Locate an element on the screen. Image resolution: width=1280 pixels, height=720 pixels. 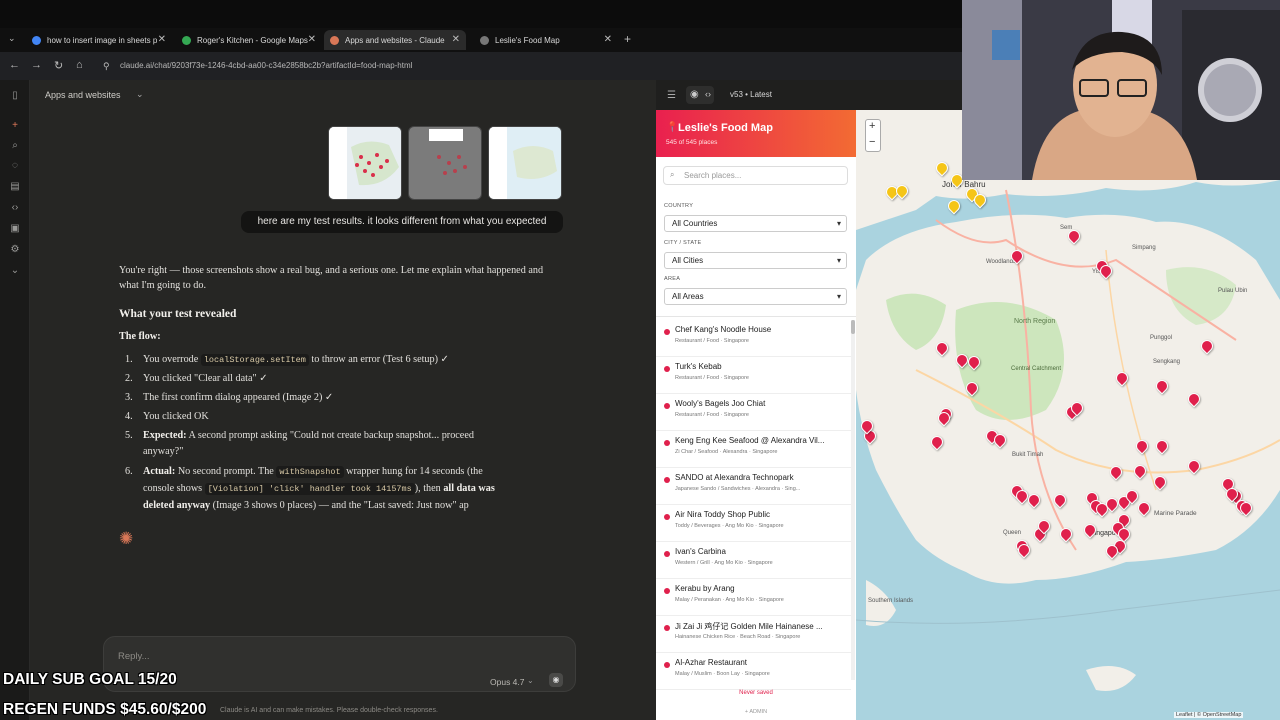
flow-label: The flow: is located at coordinates (140, 336).